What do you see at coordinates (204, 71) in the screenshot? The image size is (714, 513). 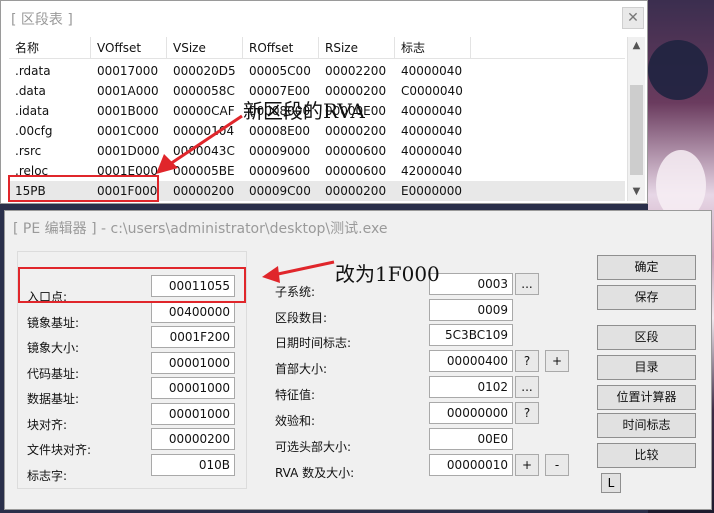 I see `cell-vsize: 000020D5` at bounding box center [204, 71].